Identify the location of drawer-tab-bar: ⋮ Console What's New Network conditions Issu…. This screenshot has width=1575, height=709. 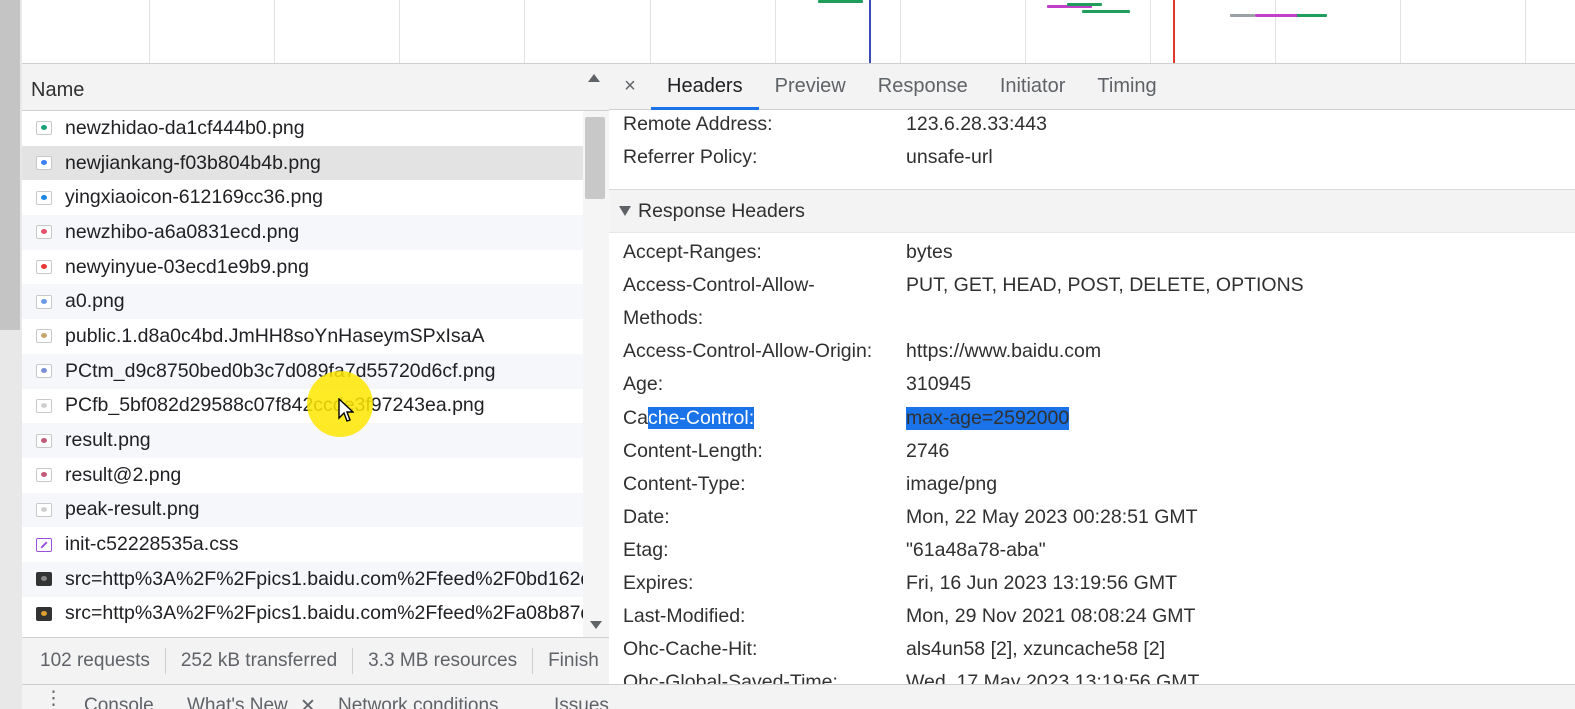
(798, 696).